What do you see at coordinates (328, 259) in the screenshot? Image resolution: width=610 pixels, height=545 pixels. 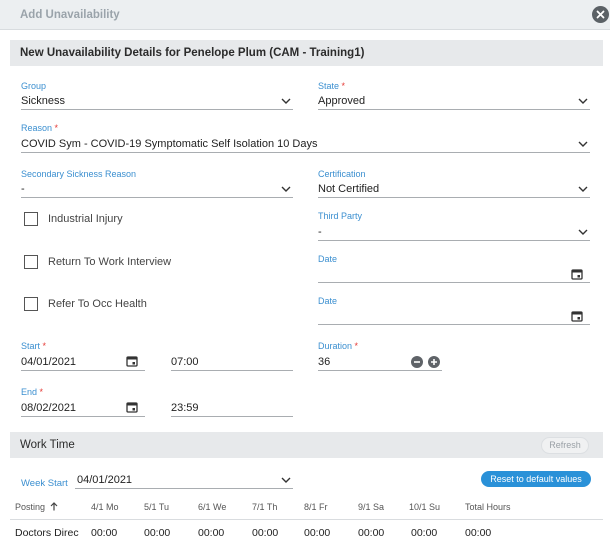 I see `date1-label: Date` at bounding box center [328, 259].